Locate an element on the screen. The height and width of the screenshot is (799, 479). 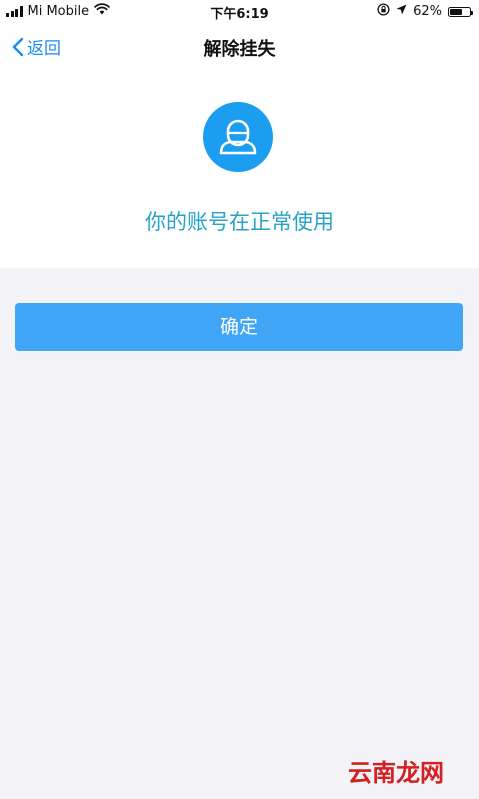
user-icon is located at coordinates (238, 137).